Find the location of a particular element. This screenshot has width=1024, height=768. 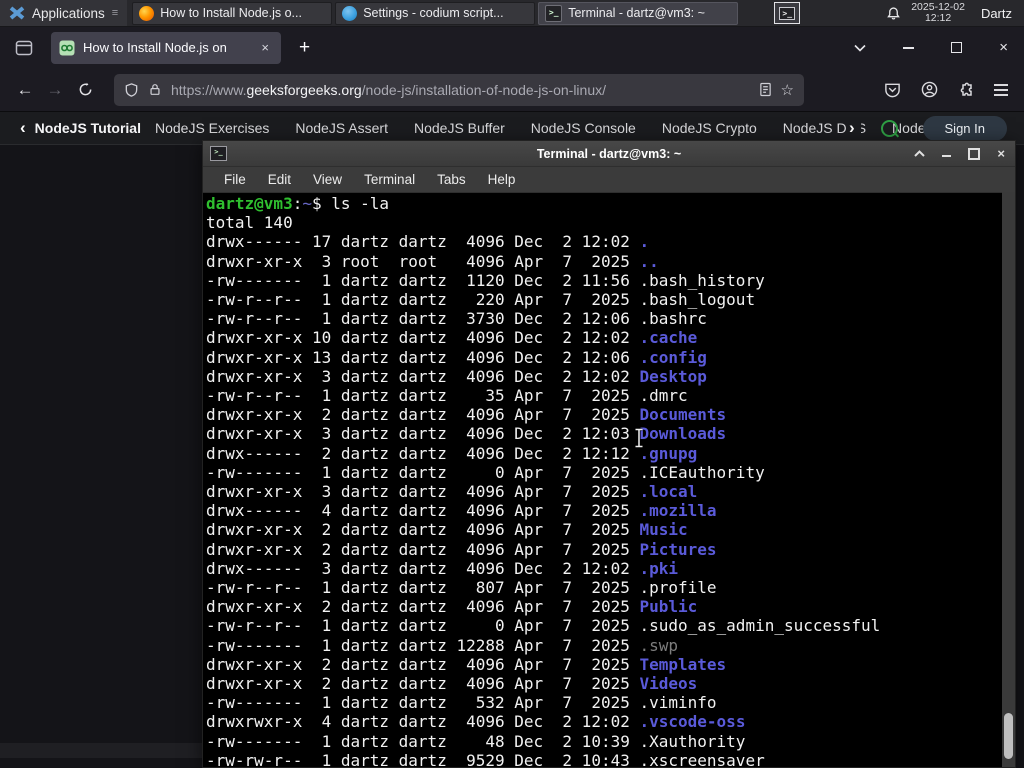

terminal-menu-item: Help is located at coordinates (502, 179).